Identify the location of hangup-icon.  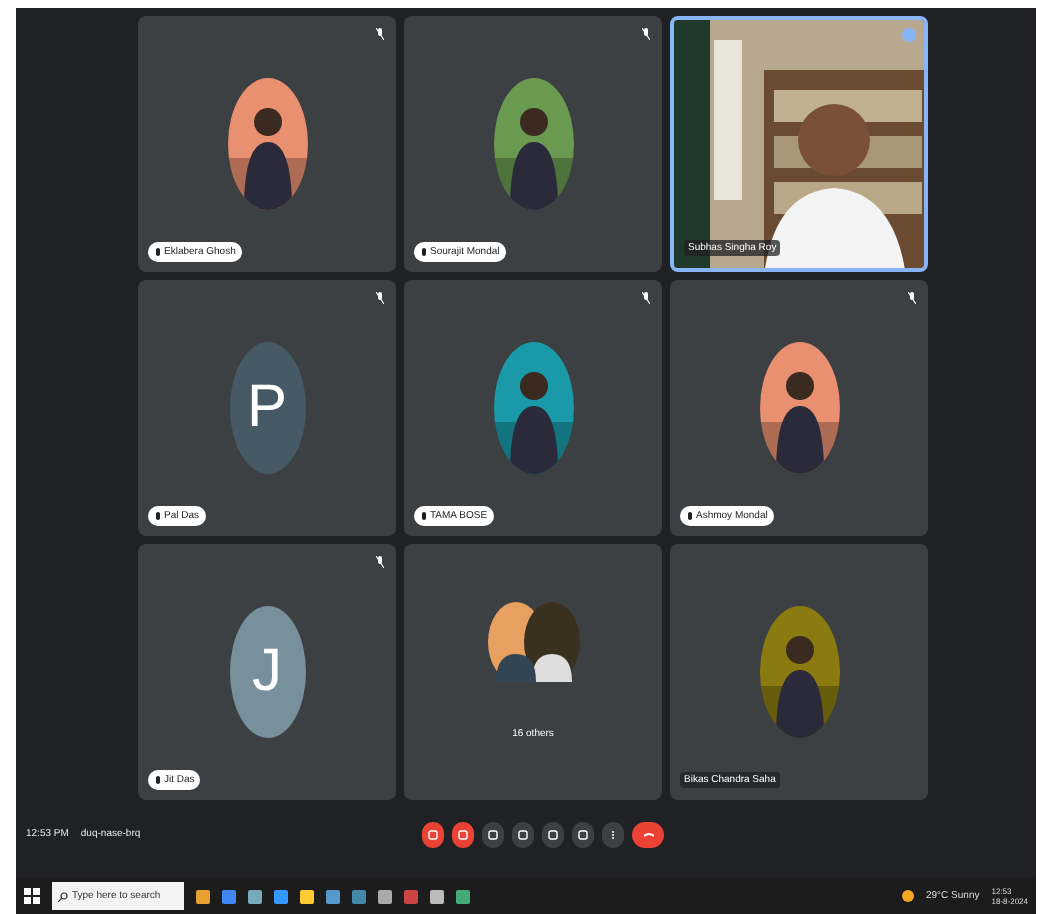
(648, 834).